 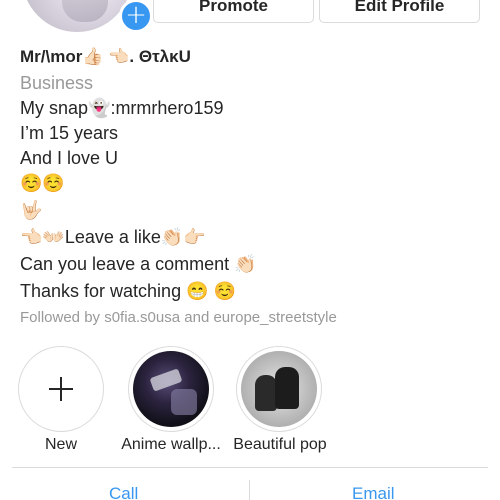 What do you see at coordinates (128, 291) in the screenshot?
I see `bio-line: Thanks for watching 😁 ☺️` at bounding box center [128, 291].